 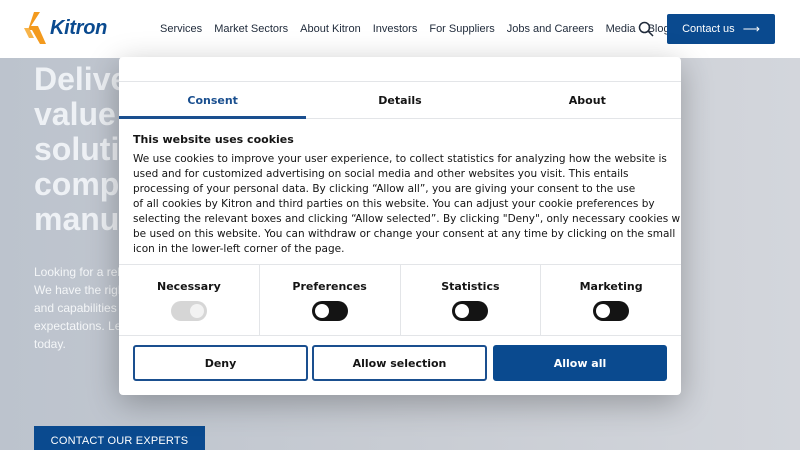 What do you see at coordinates (213, 139) in the screenshot?
I see `cookie-title: This website uses cookies` at bounding box center [213, 139].